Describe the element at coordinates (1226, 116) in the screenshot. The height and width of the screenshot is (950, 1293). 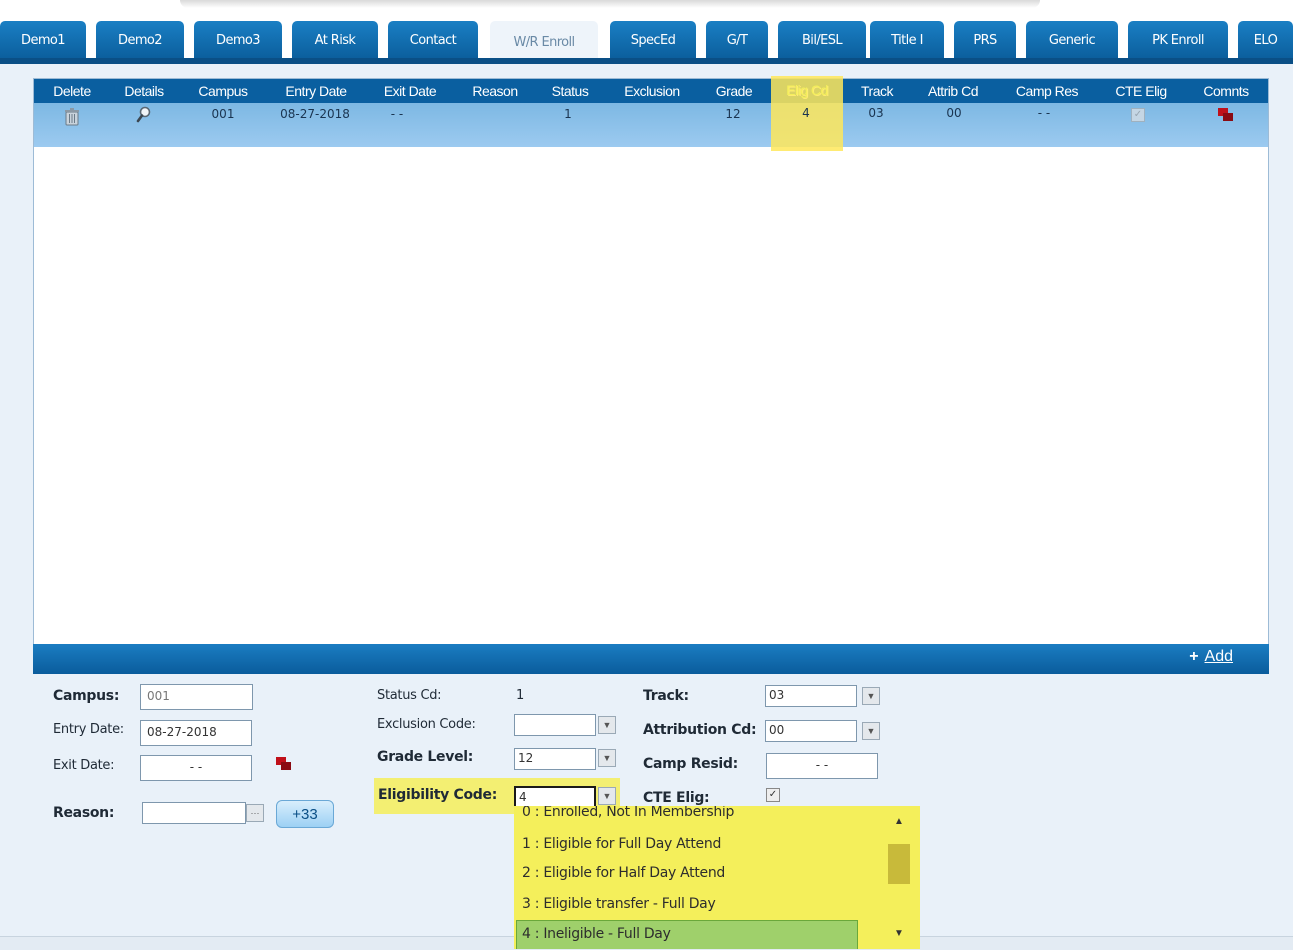
I see `comments-icon` at that location.